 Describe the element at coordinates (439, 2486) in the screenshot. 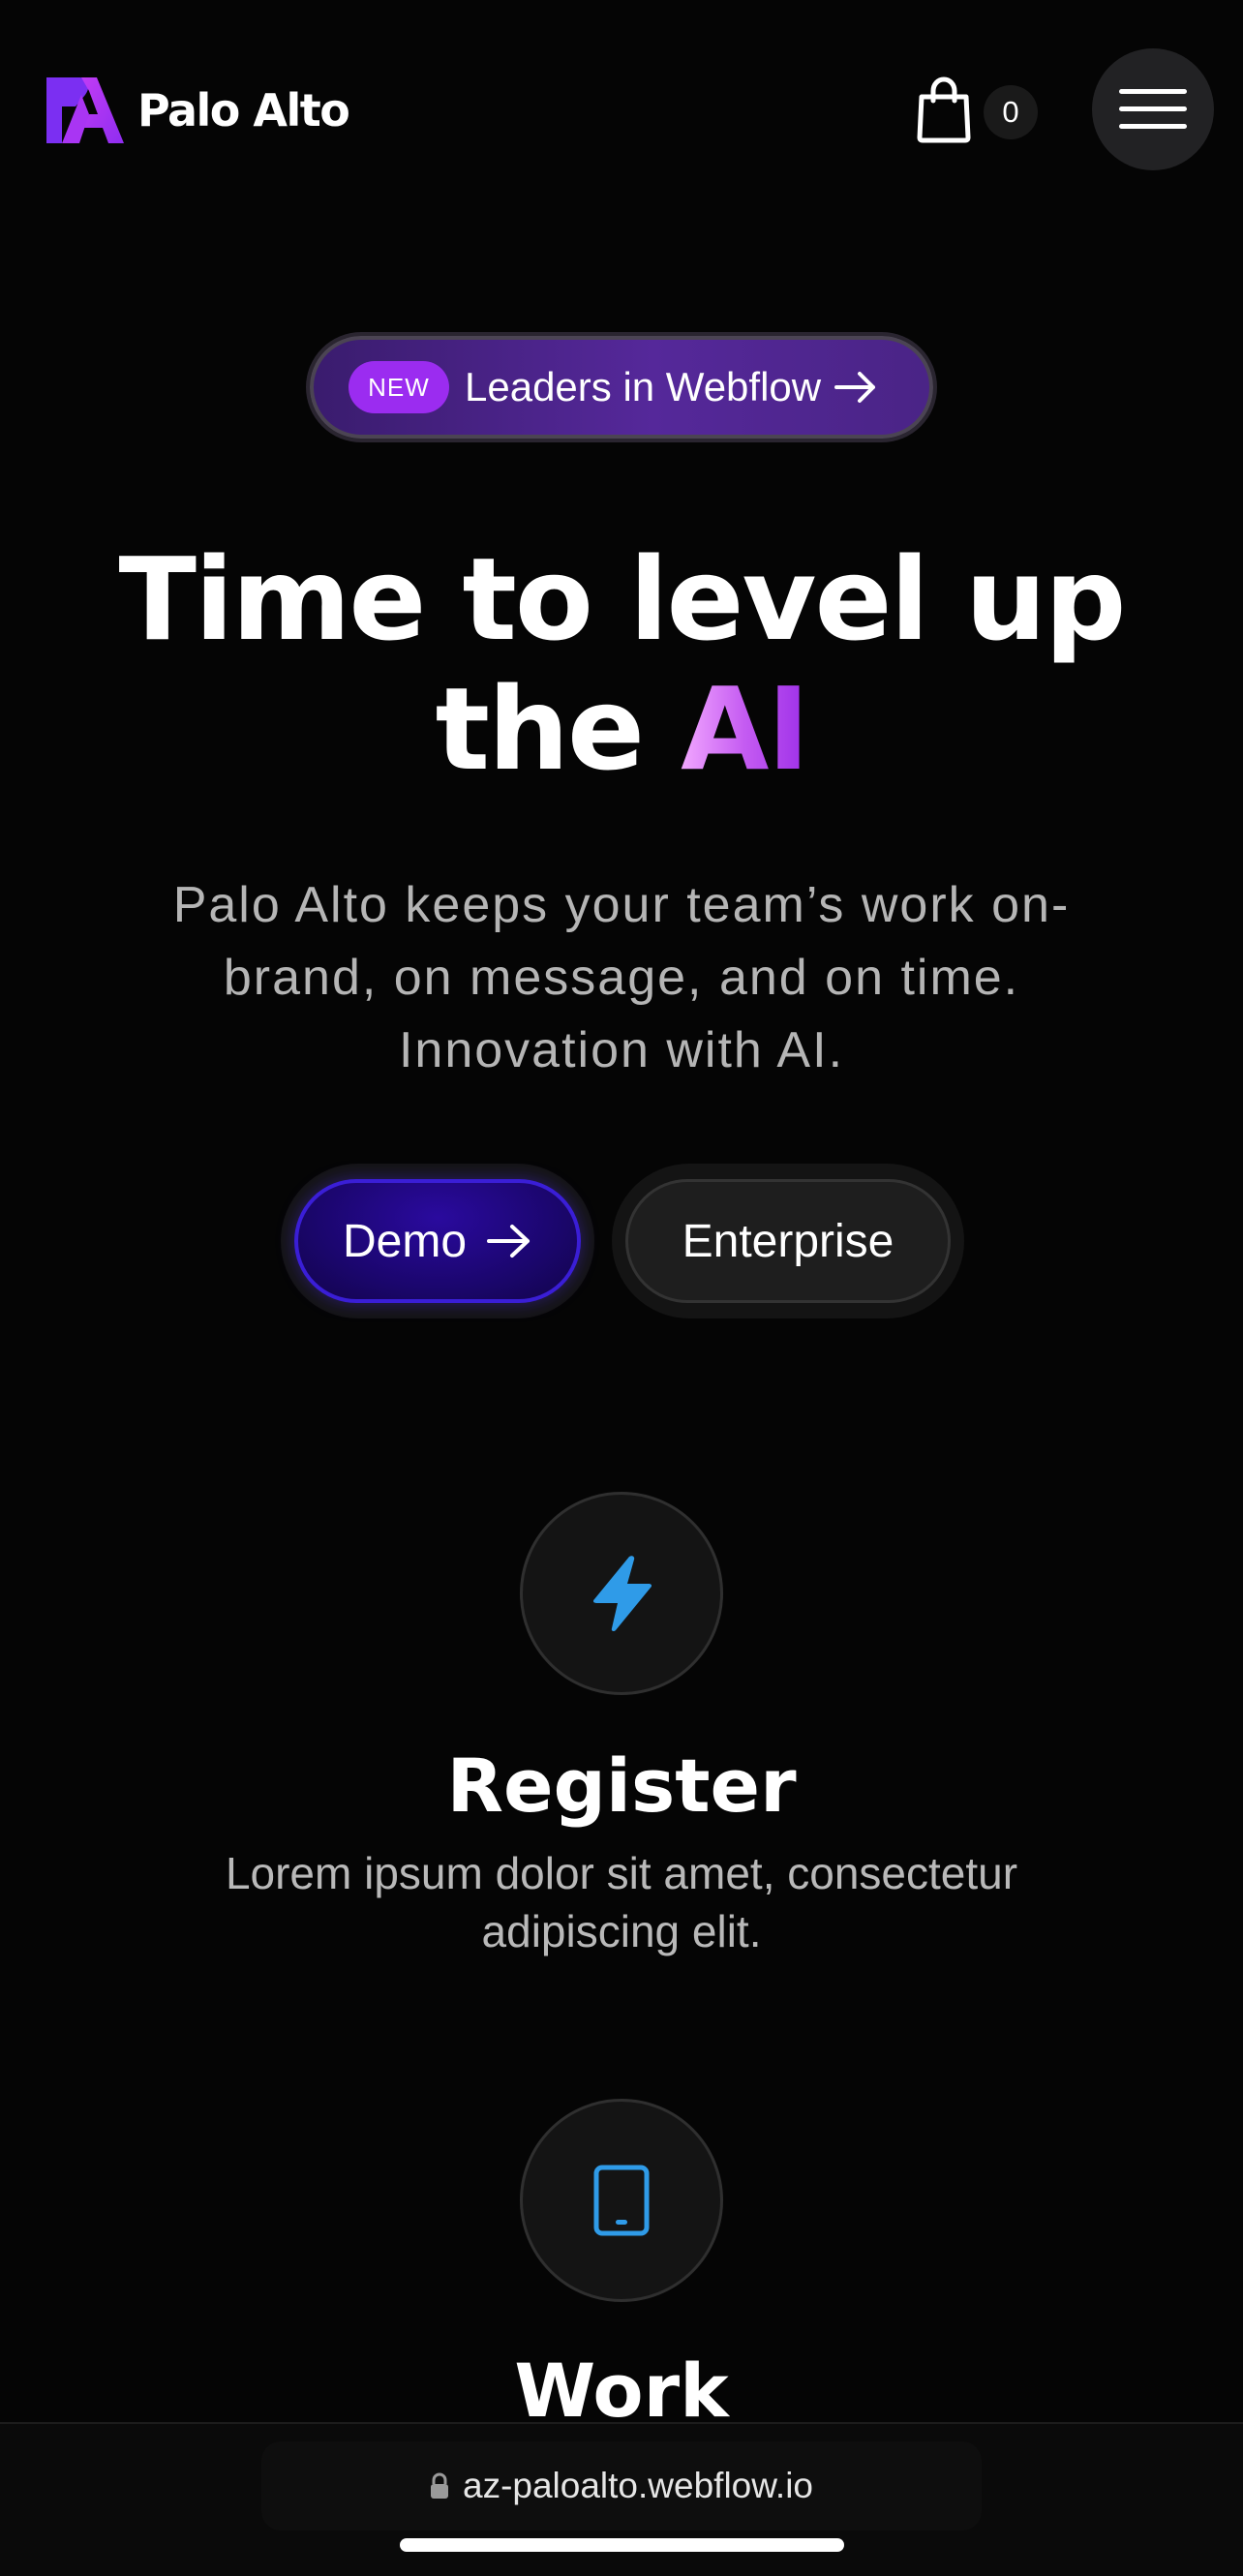

I see `lock-icon` at that location.